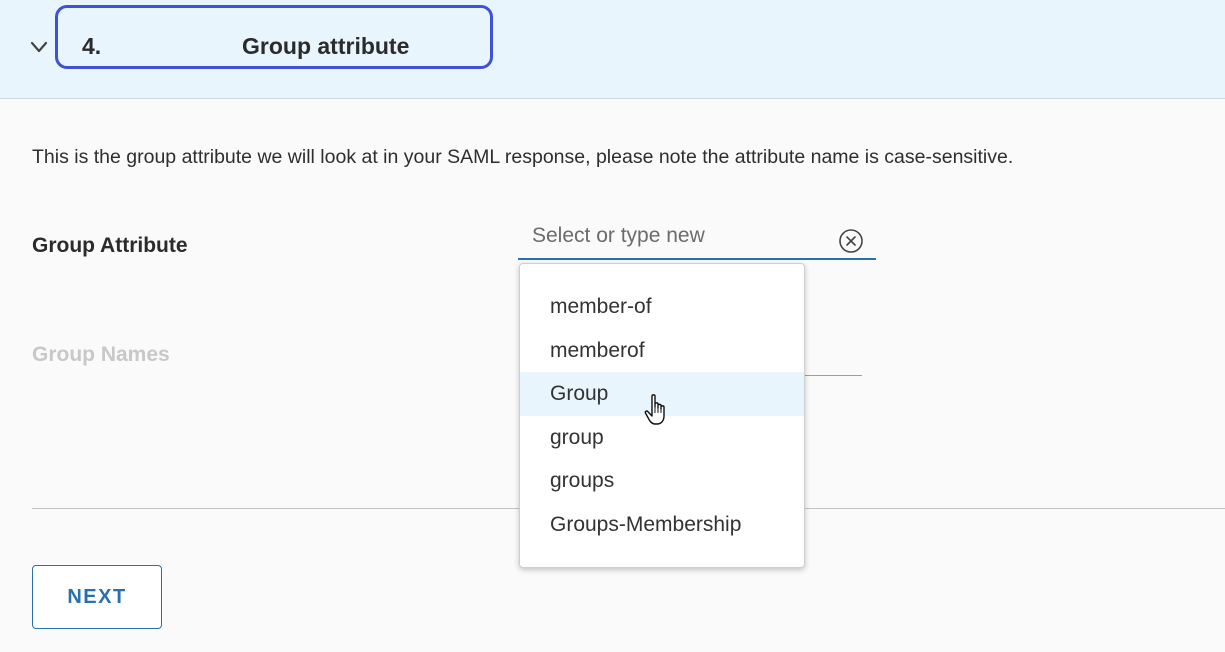 This screenshot has width=1225, height=652. I want to click on dropdown-option-member-of: member-of, so click(662, 307).